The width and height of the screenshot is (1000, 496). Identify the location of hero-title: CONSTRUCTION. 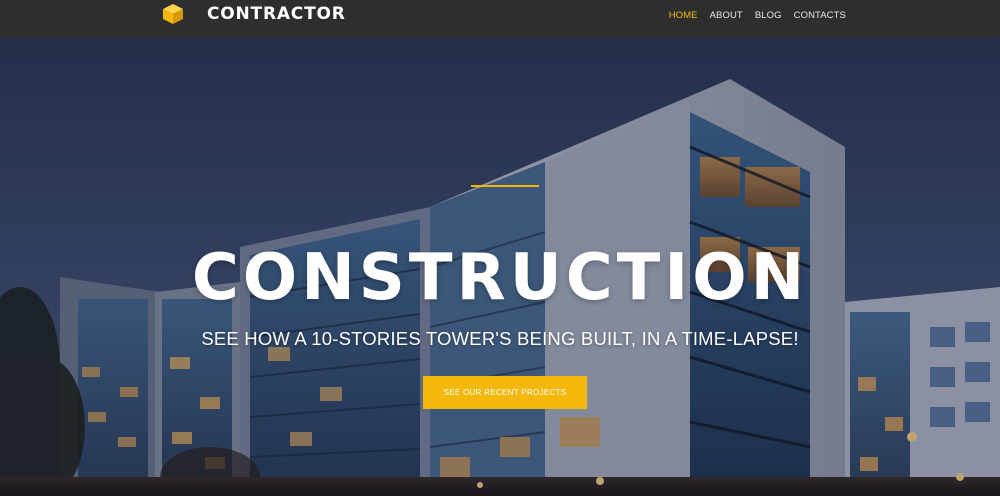
(500, 278).